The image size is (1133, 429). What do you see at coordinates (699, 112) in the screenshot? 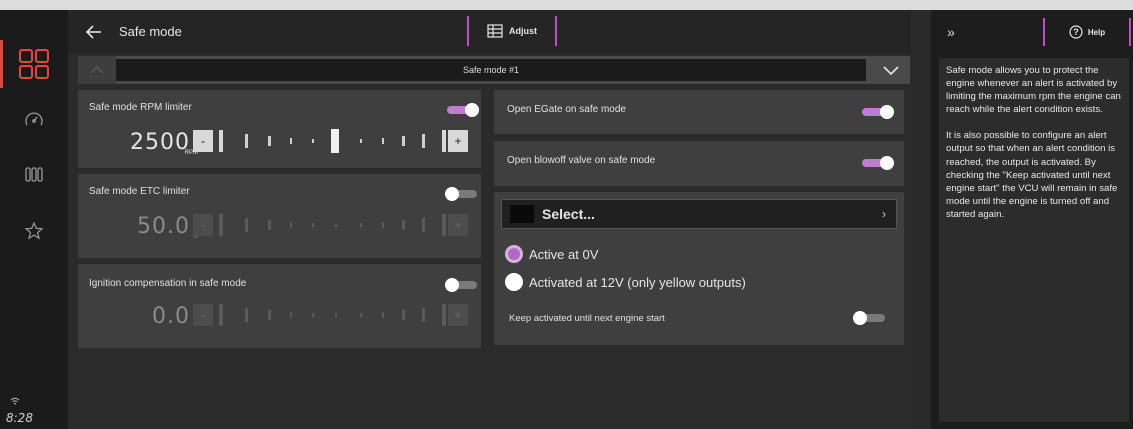
I see `egate-card: Open EGate on safe mode` at bounding box center [699, 112].